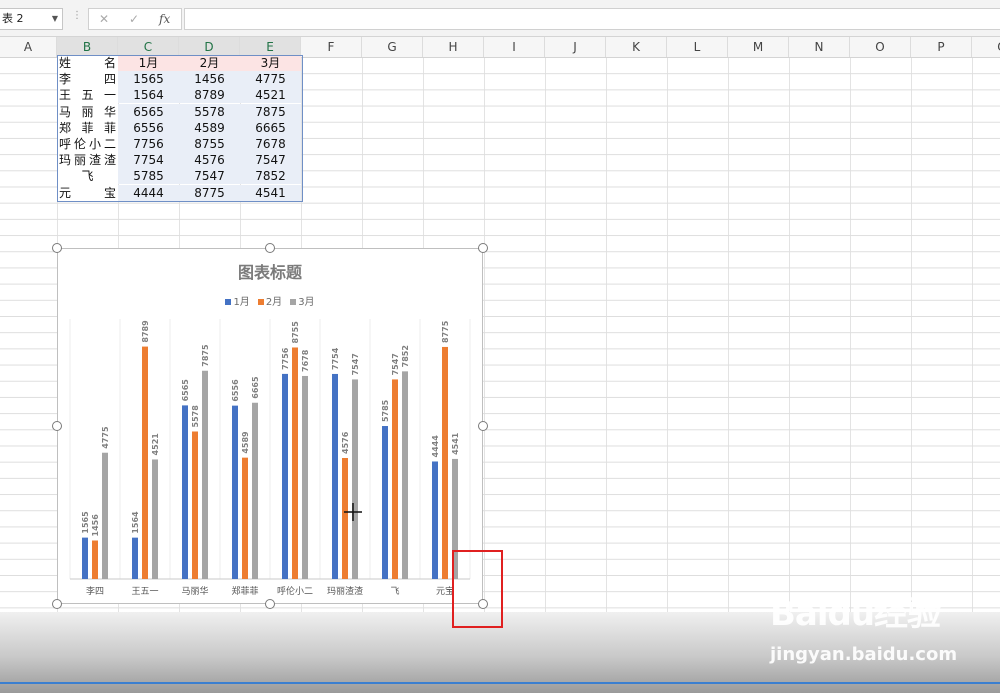  Describe the element at coordinates (209, 144) in the screenshot. I see `table-cell-m2: 8755` at that location.